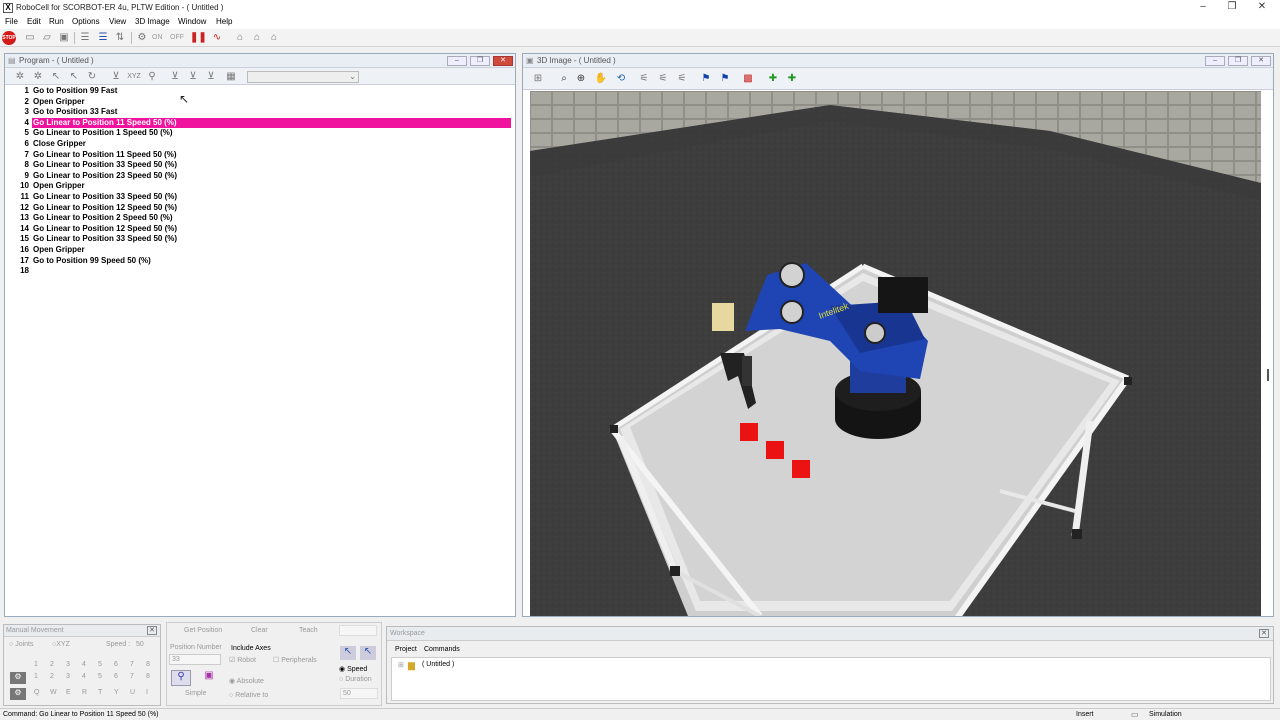  Describe the element at coordinates (262, 261) in the screenshot. I see `program-line: 17 Go to Position 99 Speed 50 (%)` at that location.